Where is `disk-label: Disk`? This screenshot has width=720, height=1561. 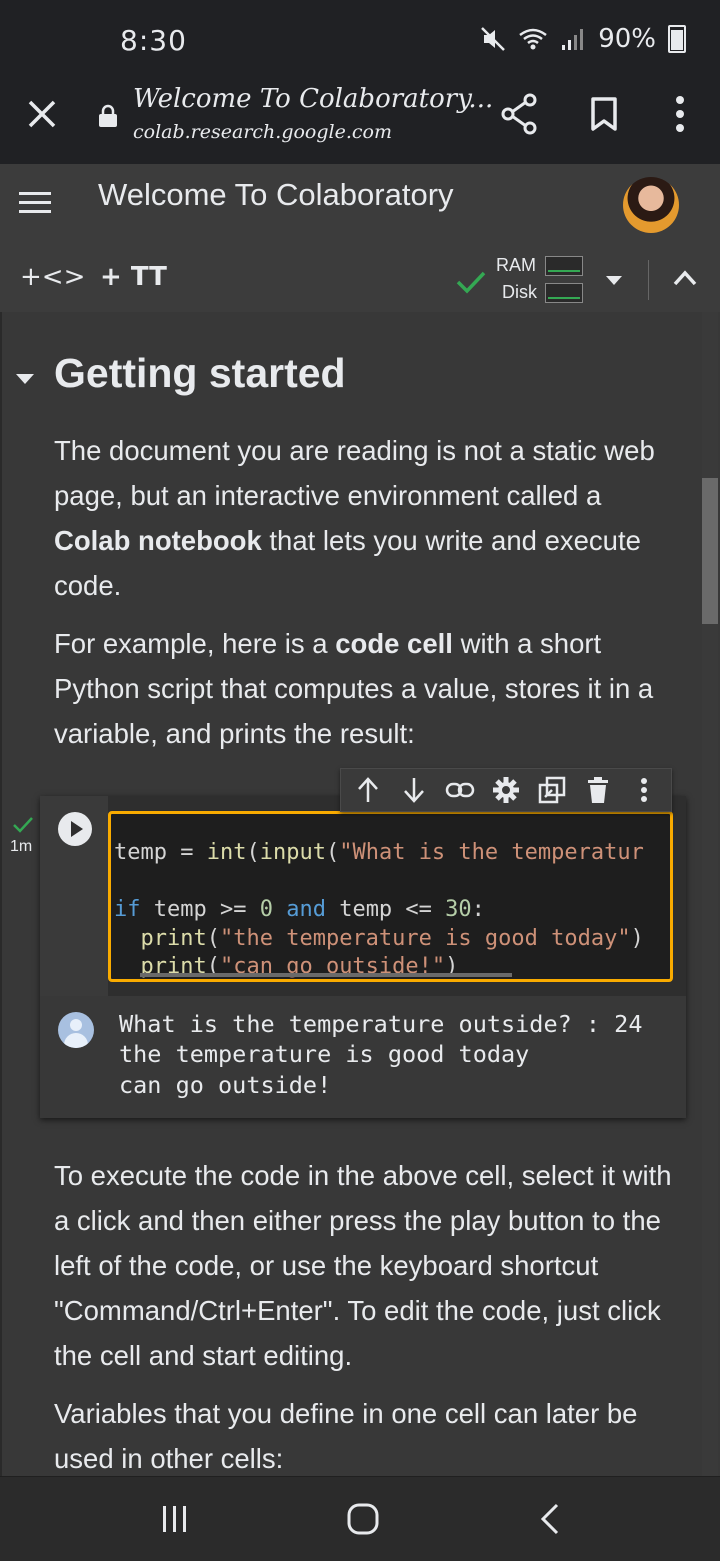
disk-label: Disk is located at coordinates (519, 292).